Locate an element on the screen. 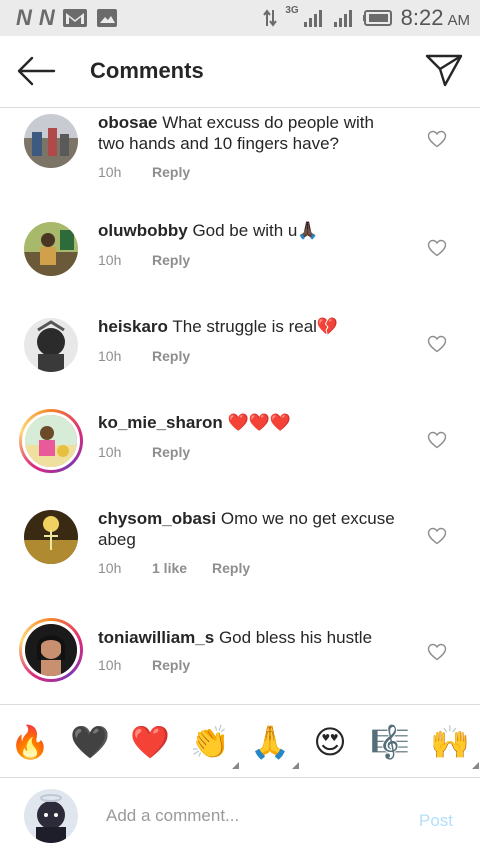 Image resolution: width=480 pixels, height=854 pixels. comment-username: heiskaro is located at coordinates (133, 326).